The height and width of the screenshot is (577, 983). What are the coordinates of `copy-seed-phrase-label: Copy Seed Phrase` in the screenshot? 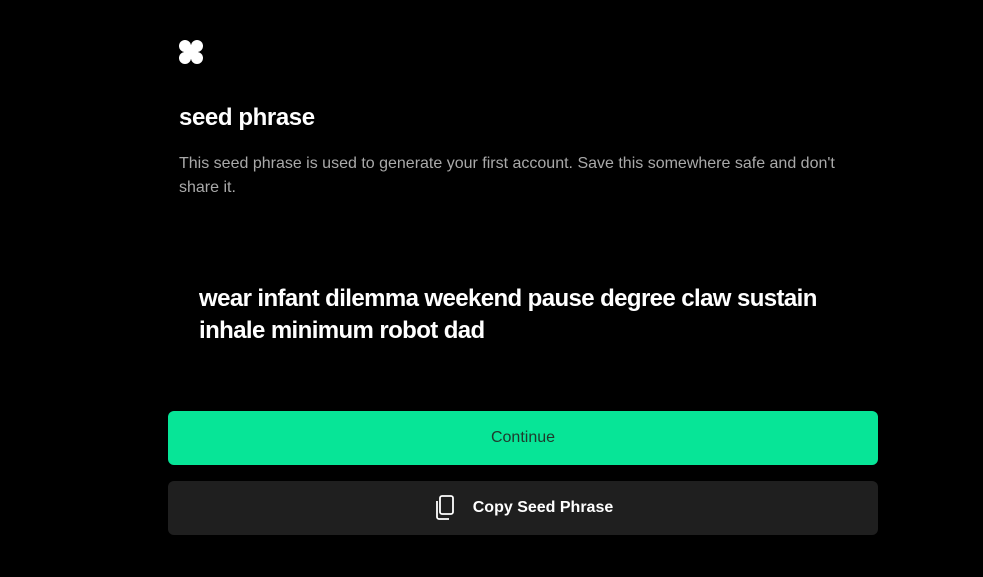 It's located at (543, 507).